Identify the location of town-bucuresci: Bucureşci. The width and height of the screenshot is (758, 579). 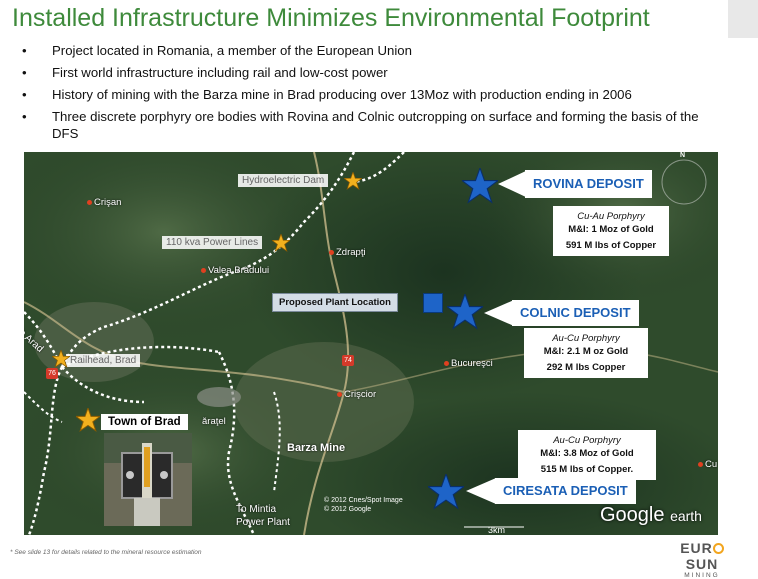
(468, 363).